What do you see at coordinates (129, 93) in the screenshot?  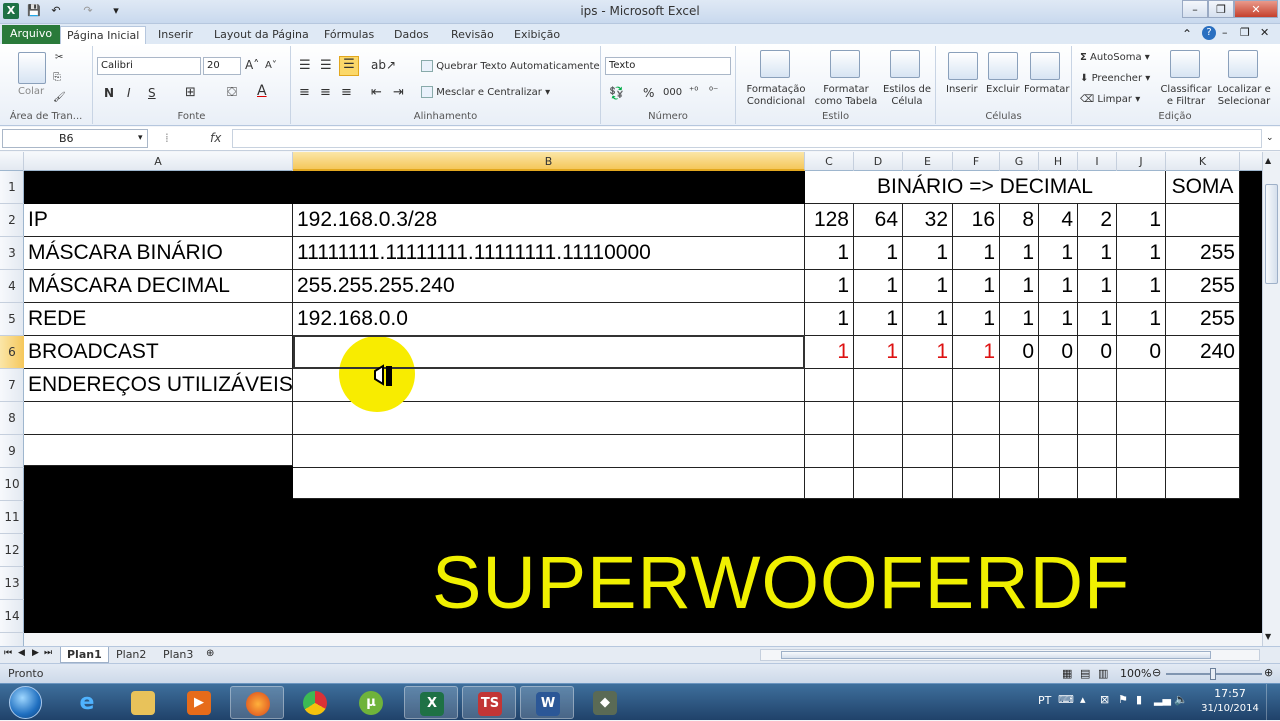 I see `italic-button: I` at bounding box center [129, 93].